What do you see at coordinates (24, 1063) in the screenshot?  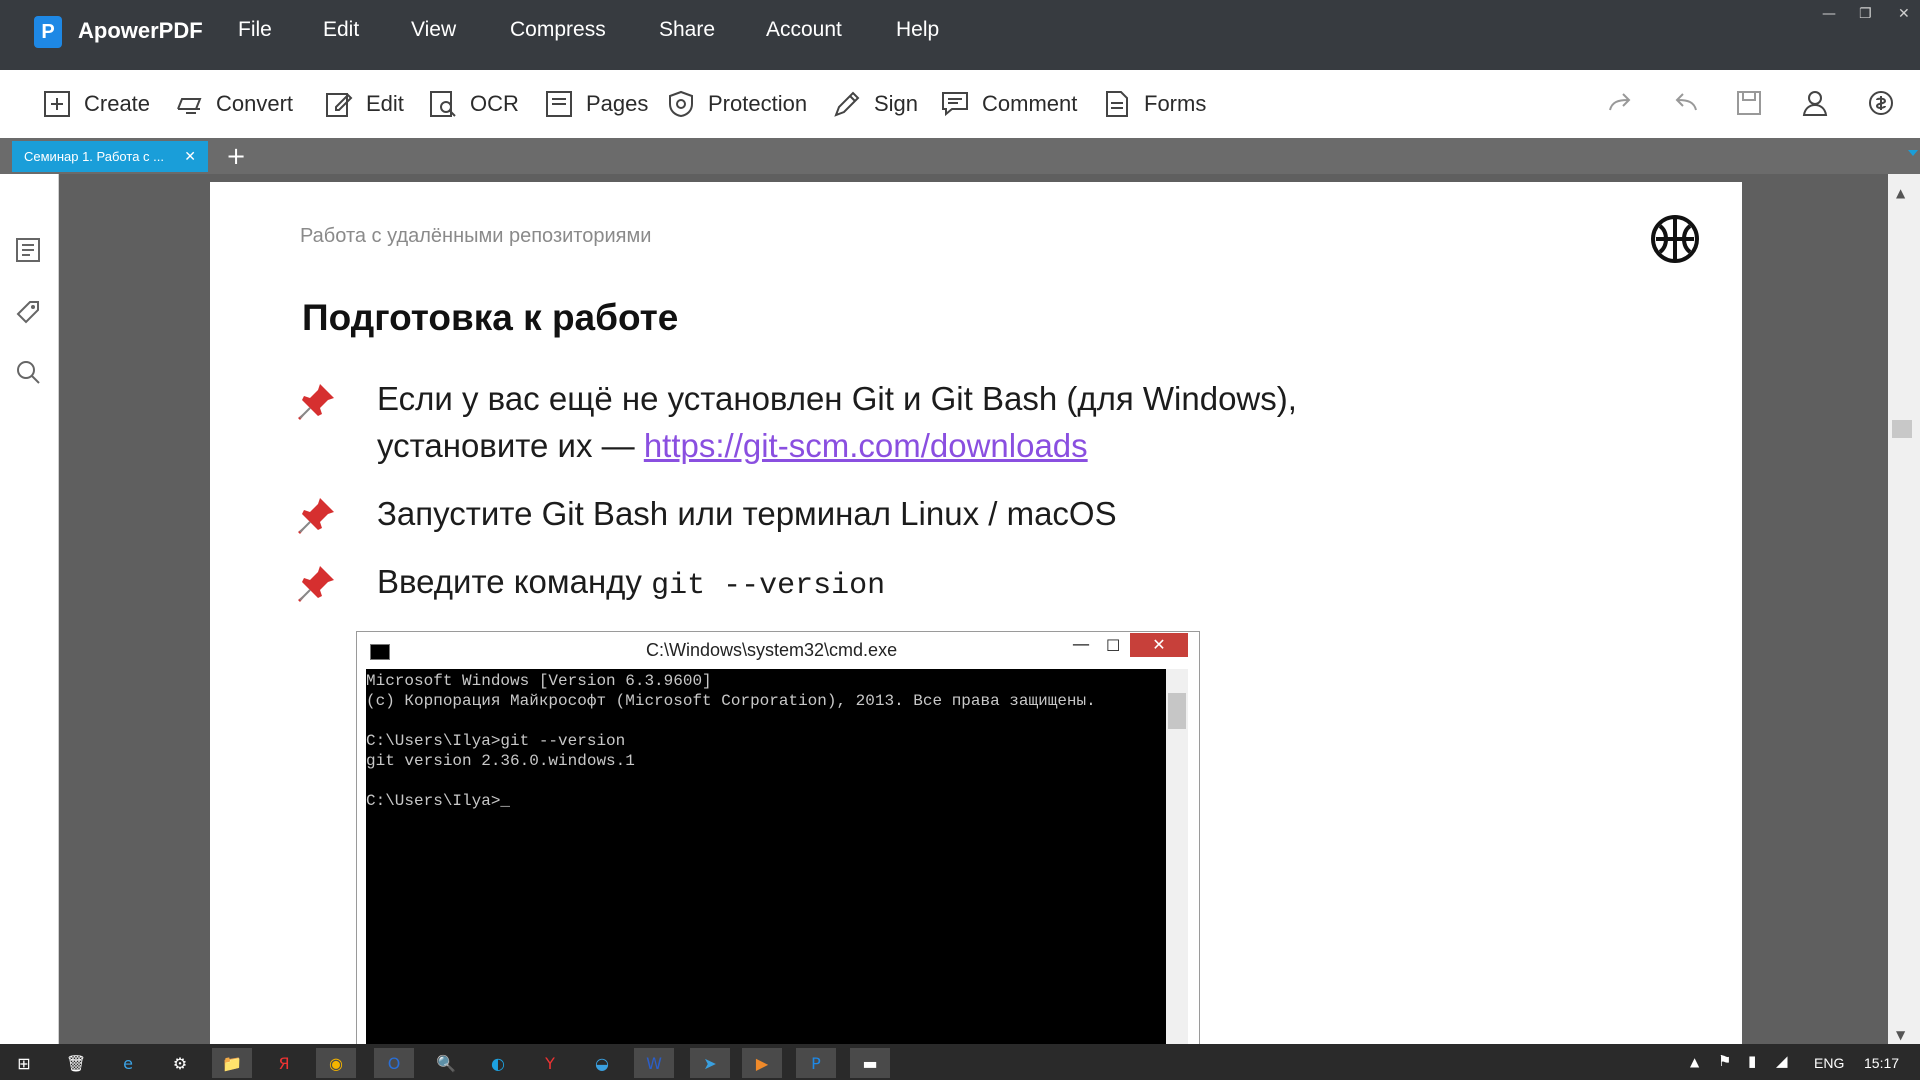 I see `start-button-icon: ⊞` at bounding box center [24, 1063].